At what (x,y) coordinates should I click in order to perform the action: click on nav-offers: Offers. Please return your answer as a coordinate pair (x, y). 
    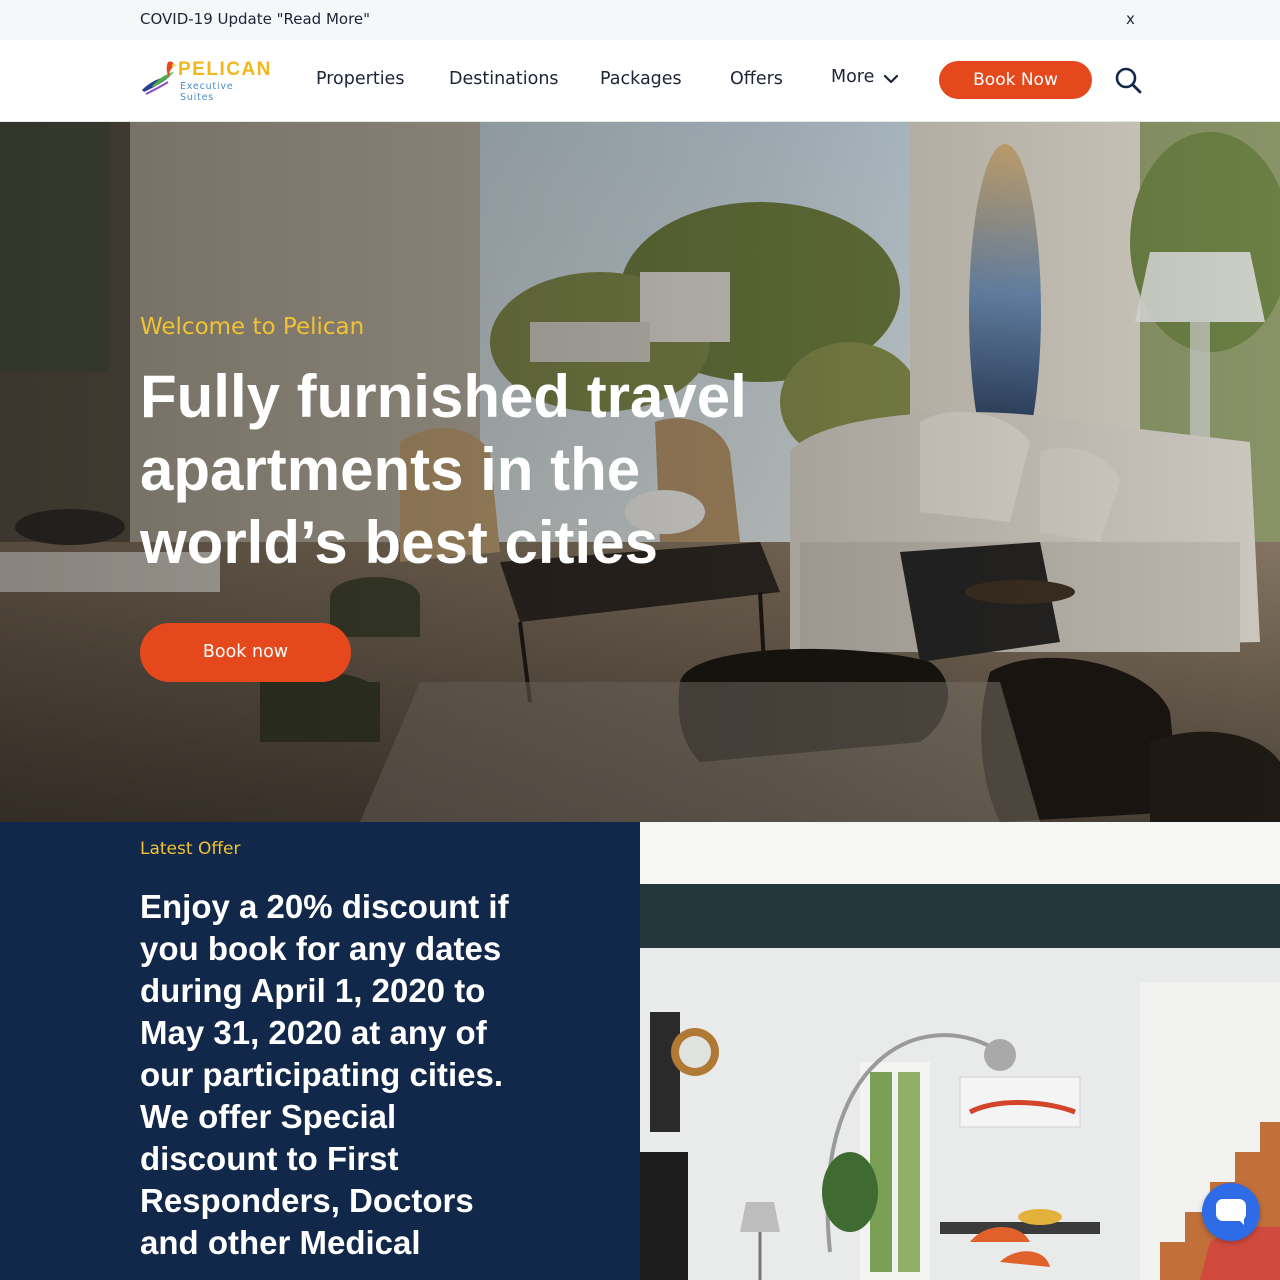
    Looking at the image, I should click on (756, 79).